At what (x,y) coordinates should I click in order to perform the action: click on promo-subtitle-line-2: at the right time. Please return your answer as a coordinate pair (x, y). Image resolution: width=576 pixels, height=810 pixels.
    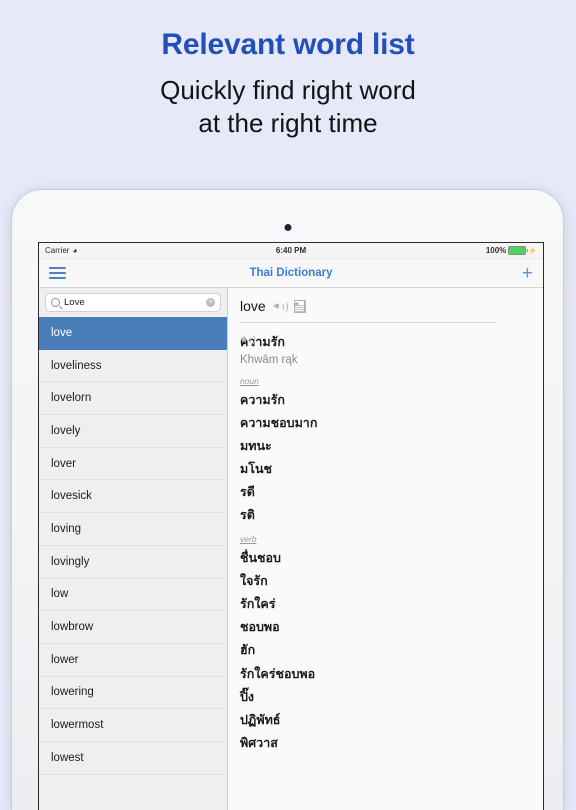
    Looking at the image, I should click on (288, 123).